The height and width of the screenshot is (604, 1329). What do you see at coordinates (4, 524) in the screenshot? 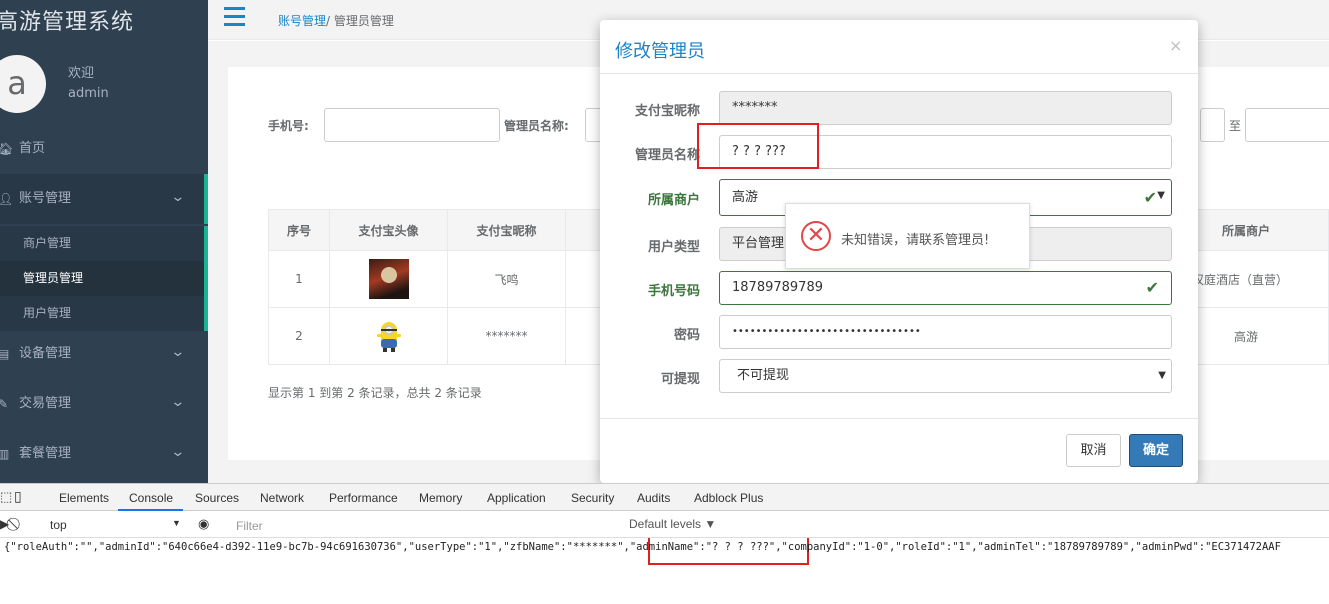
I see `sidebar-toggle-icon: ▶` at bounding box center [4, 524].